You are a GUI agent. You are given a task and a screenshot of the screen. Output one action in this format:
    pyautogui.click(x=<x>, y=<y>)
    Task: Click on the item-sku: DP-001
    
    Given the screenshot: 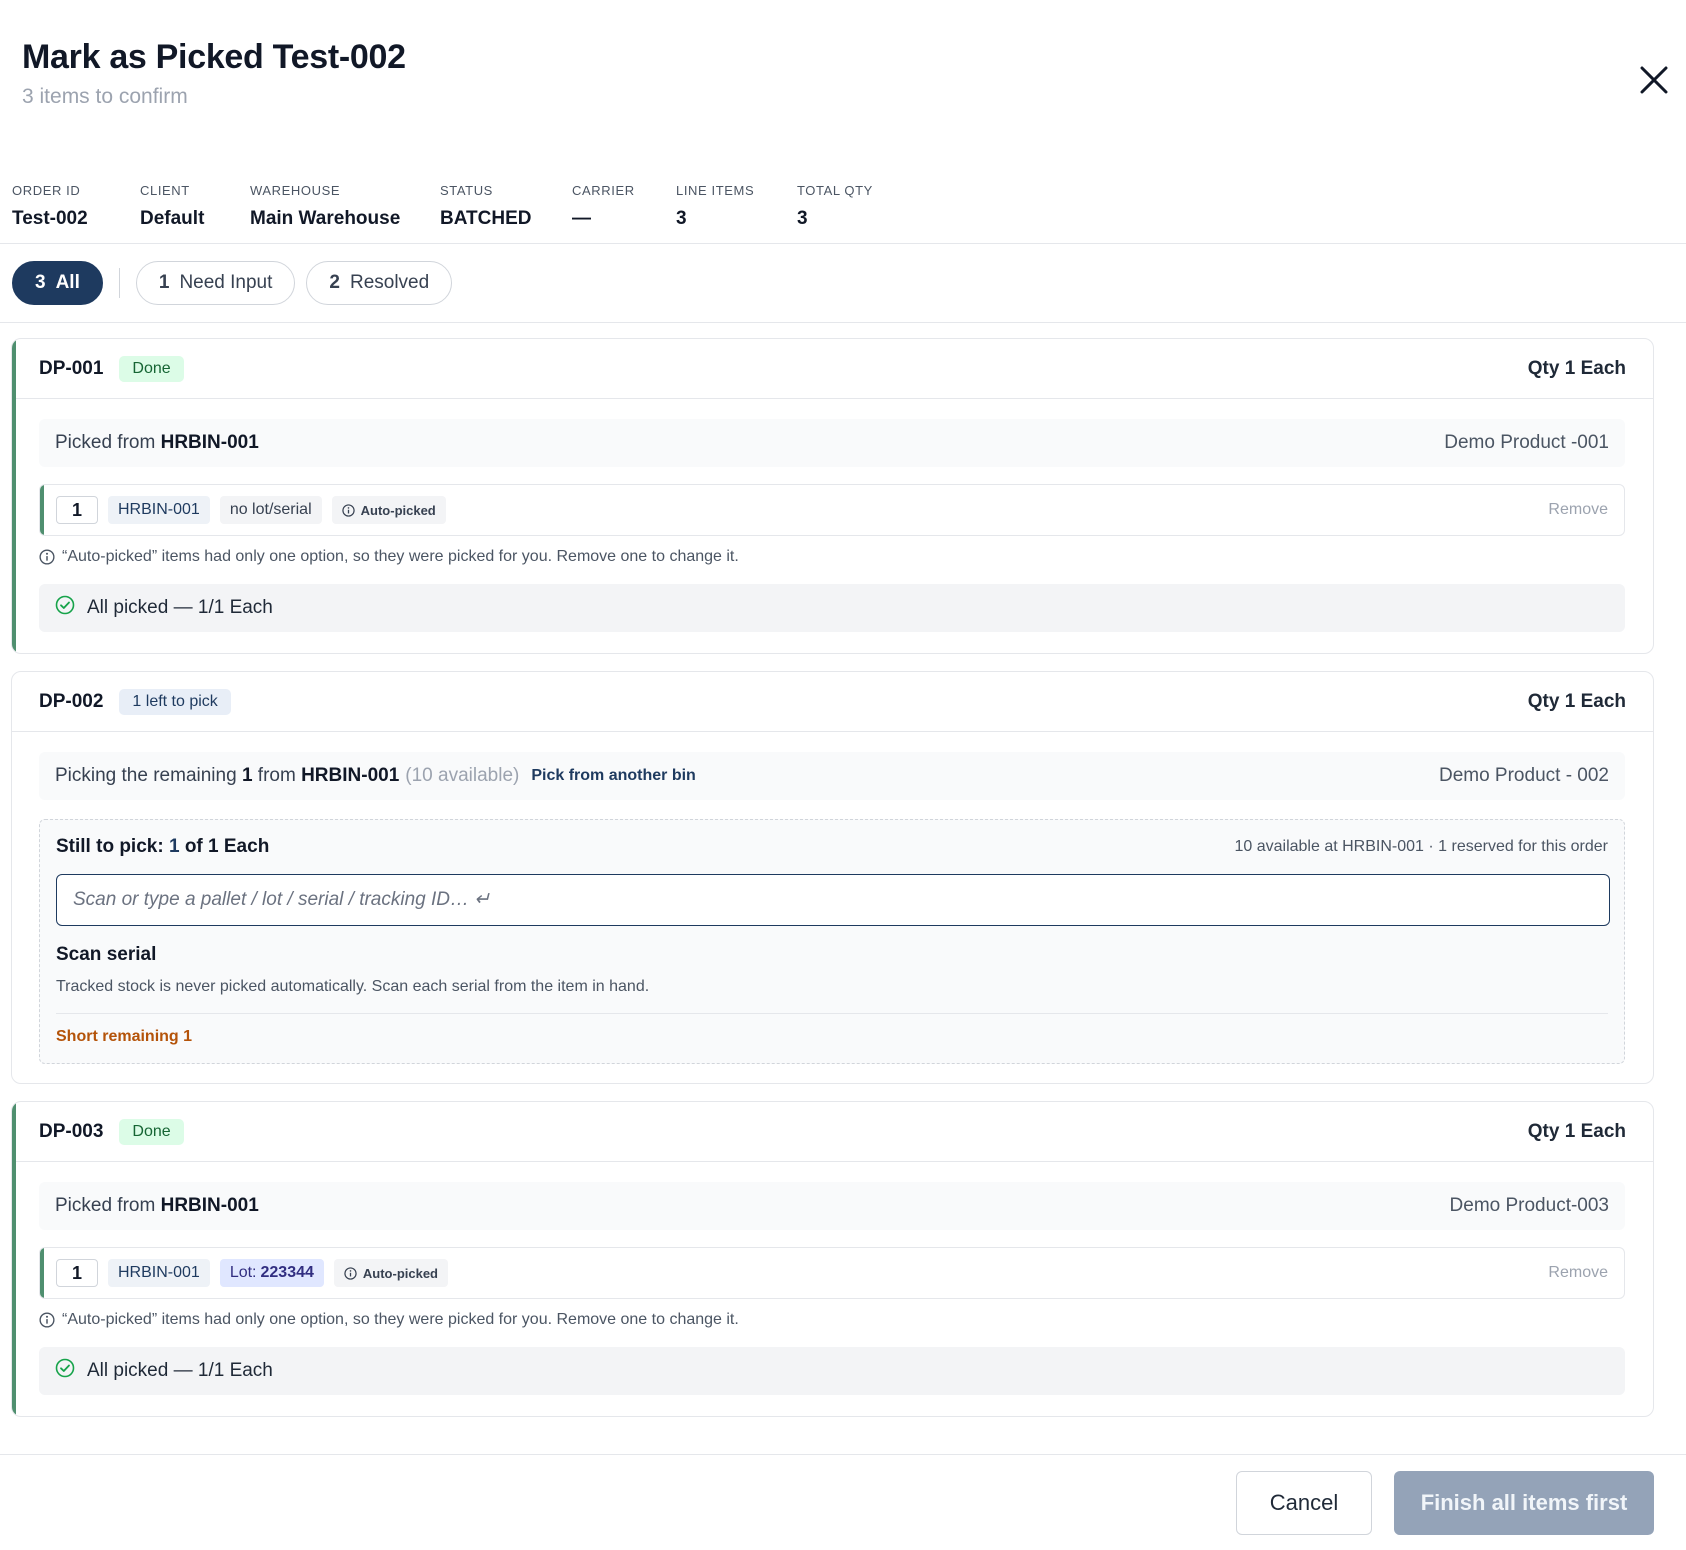 What is the action you would take?
    pyautogui.click(x=71, y=368)
    